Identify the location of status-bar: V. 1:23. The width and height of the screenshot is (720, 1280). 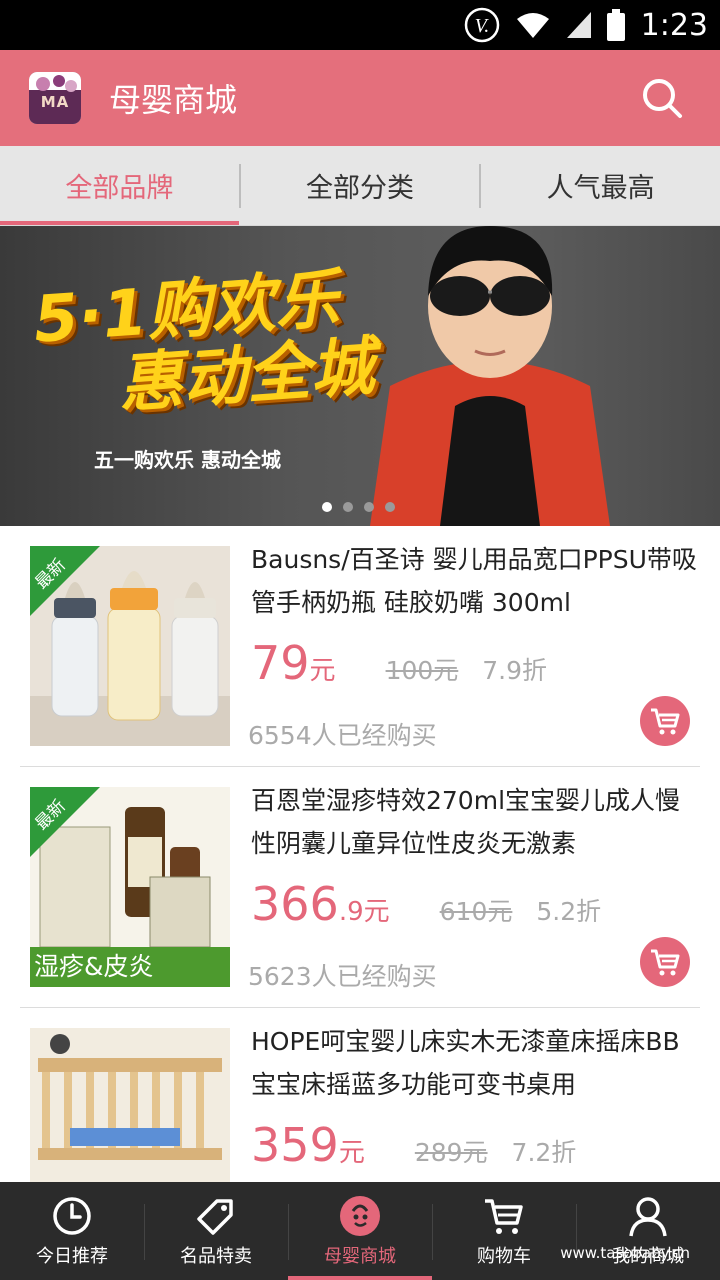
(360, 25).